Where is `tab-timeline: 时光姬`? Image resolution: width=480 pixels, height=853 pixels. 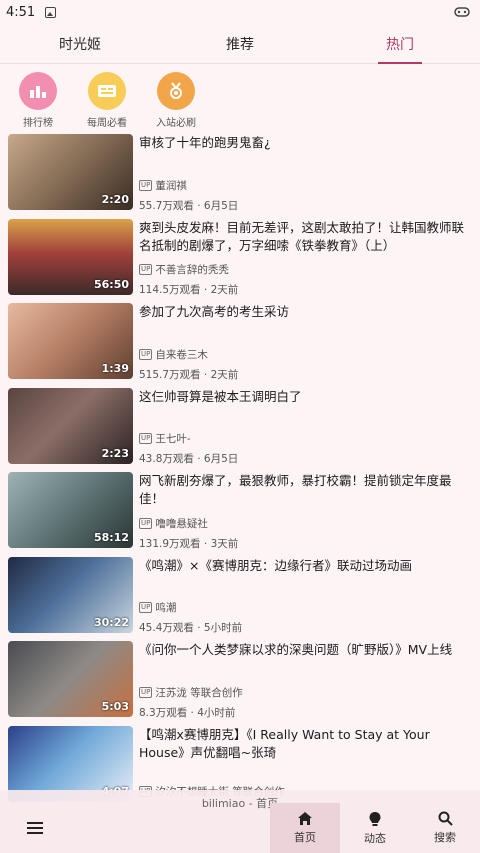
tab-timeline: 时光姬 is located at coordinates (80, 43).